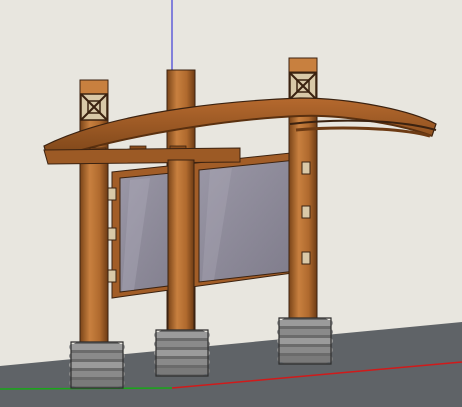  I want to click on left-post-lattice, so click(94, 107).